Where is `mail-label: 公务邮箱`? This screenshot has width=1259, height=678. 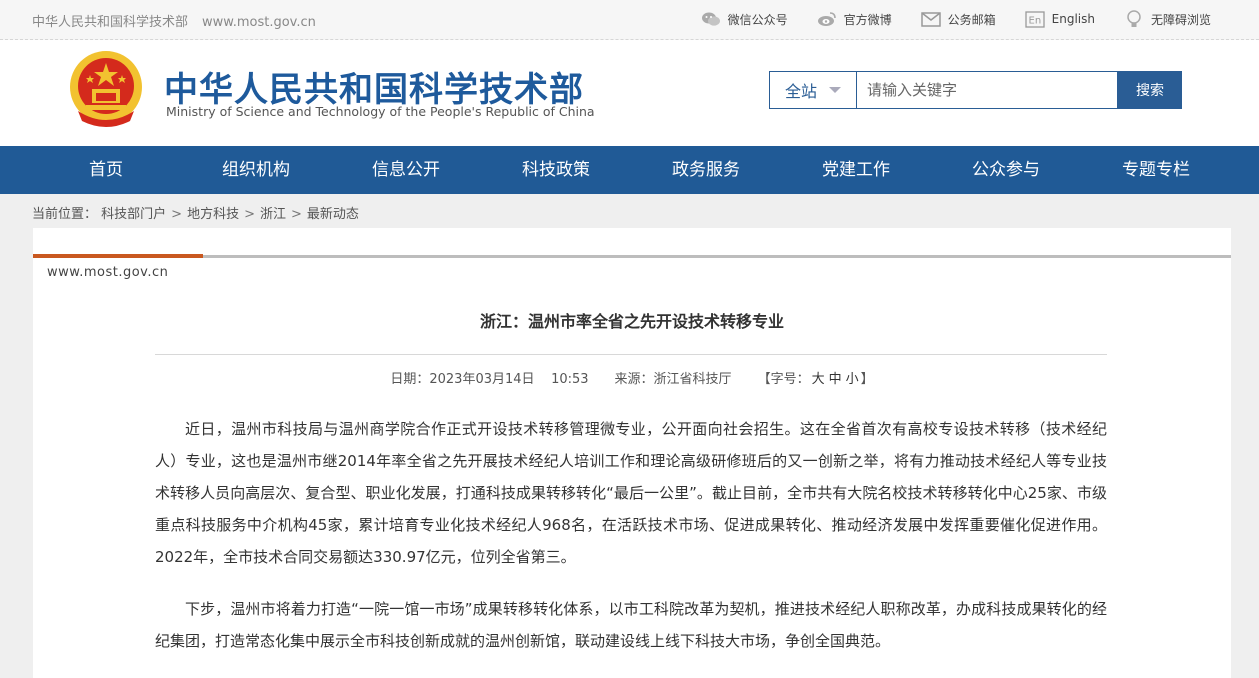 mail-label: 公务邮箱 is located at coordinates (971, 19).